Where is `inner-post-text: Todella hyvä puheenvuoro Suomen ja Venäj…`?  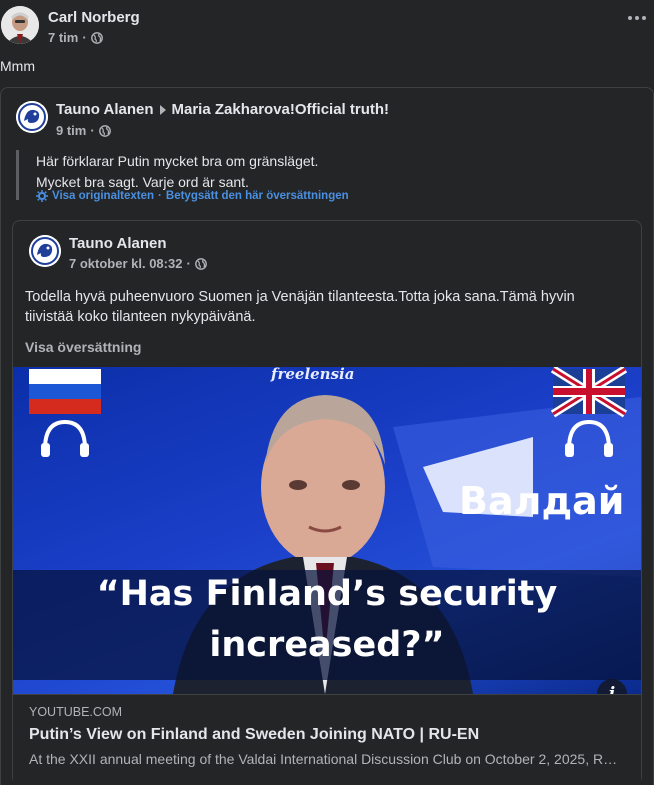 inner-post-text: Todella hyvä puheenvuoro Suomen ja Venäj… is located at coordinates (300, 307).